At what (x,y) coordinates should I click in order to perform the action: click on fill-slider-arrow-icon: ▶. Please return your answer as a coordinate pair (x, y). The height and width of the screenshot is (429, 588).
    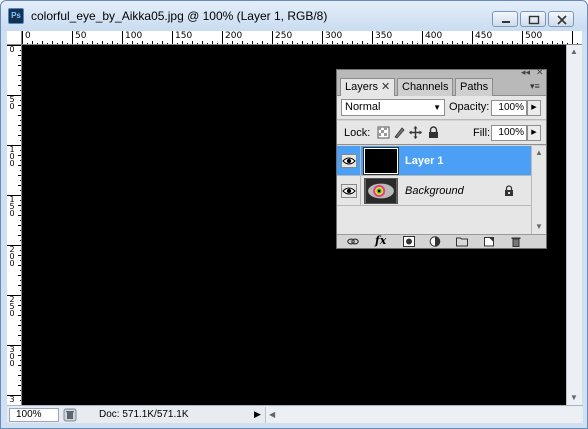
    Looking at the image, I should click on (534, 133).